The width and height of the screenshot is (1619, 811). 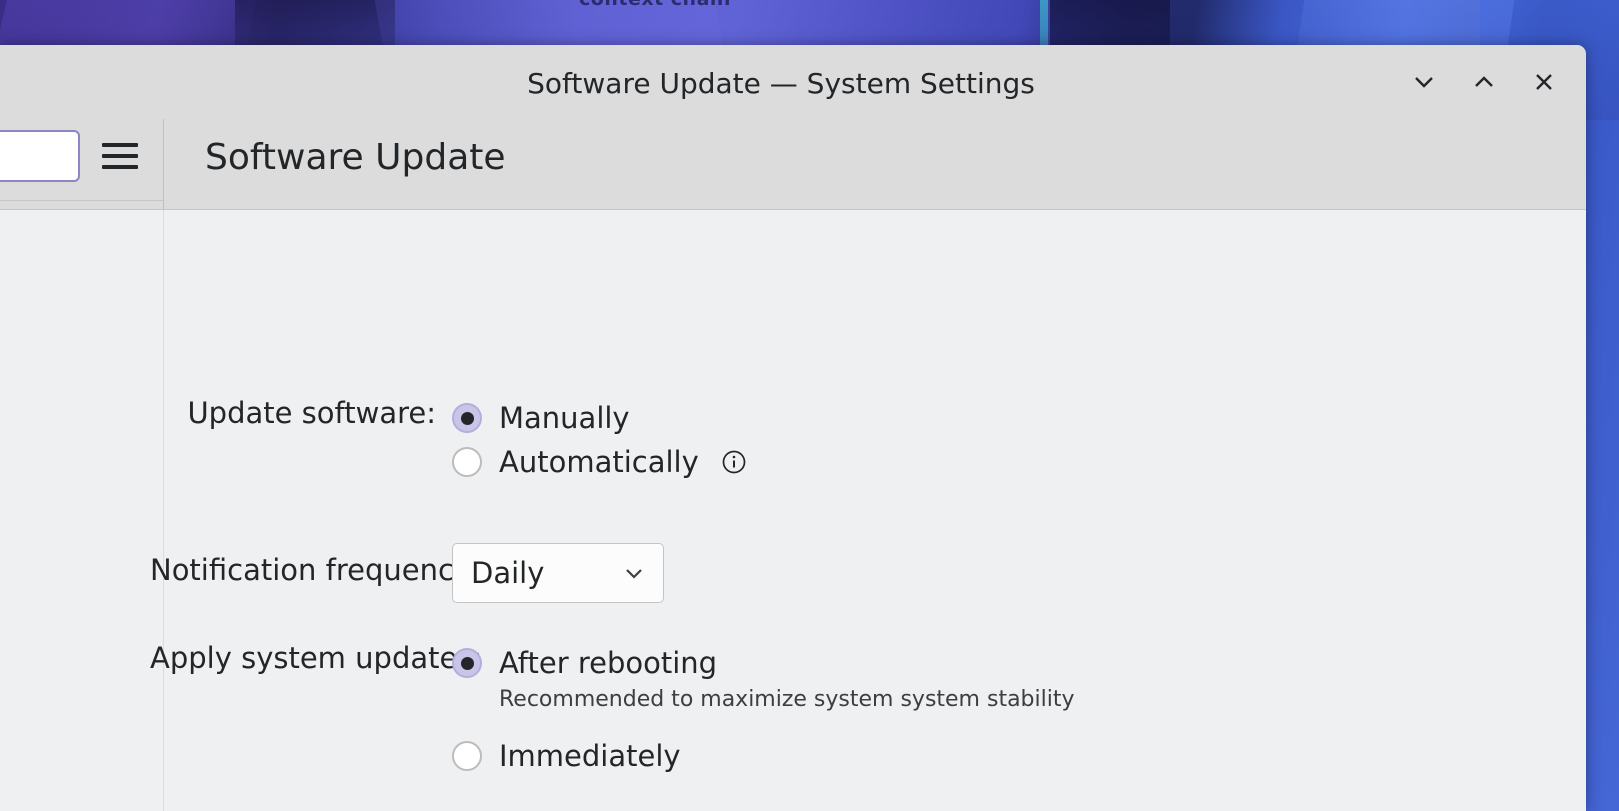 What do you see at coordinates (655, 5) in the screenshot?
I see `wallpaper-text: context chain` at bounding box center [655, 5].